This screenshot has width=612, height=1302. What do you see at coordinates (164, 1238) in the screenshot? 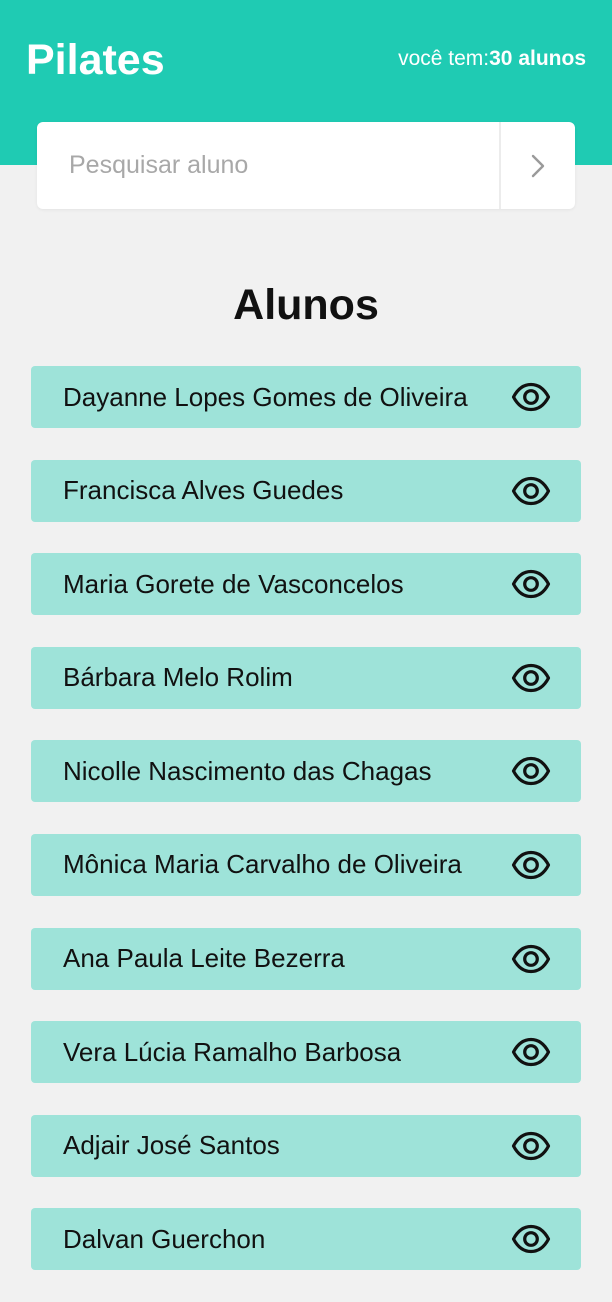
I see `student-name: Dalvan Guerchon` at bounding box center [164, 1238].